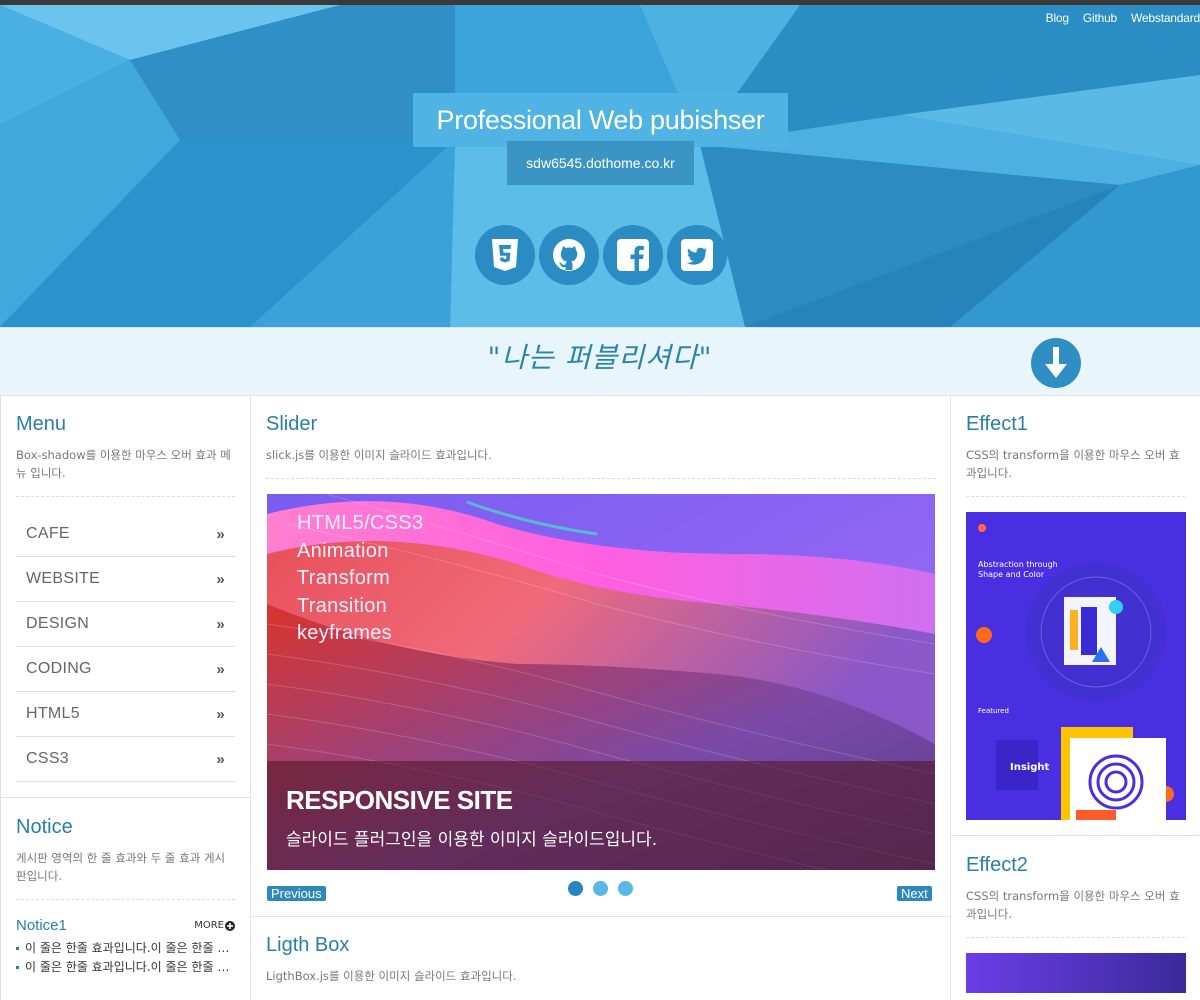  I want to click on nav-link-blog: Blog, so click(1057, 18).